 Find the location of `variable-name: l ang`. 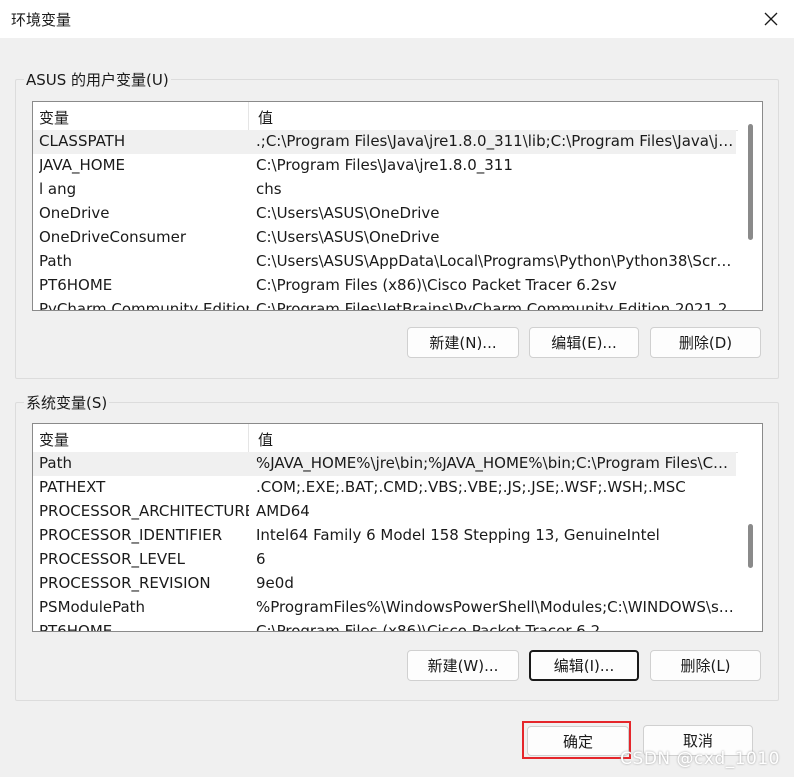

variable-name: l ang is located at coordinates (58, 189).